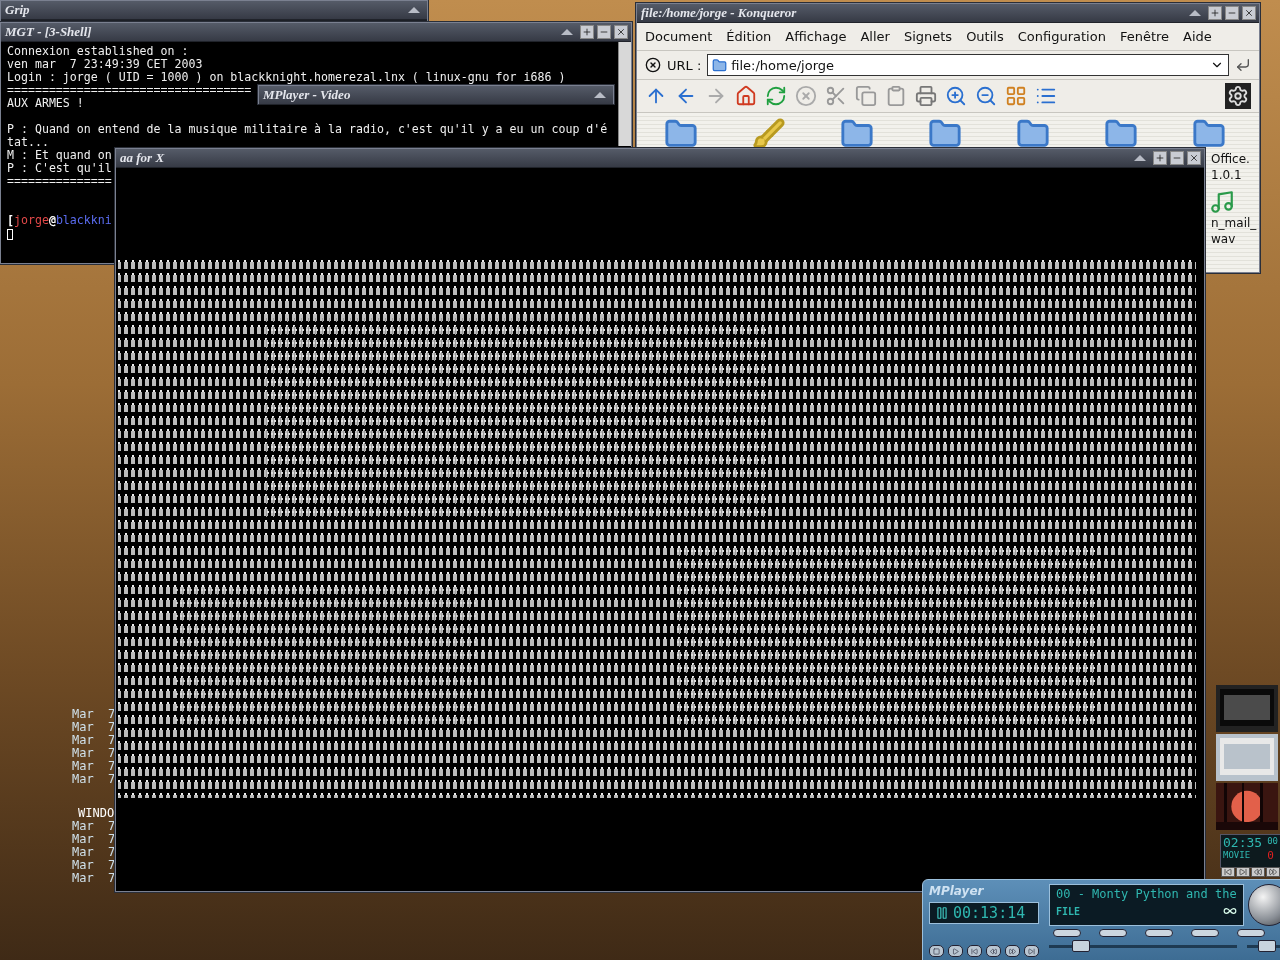 The width and height of the screenshot is (1280, 960). Describe the element at coordinates (1223, 239) in the screenshot. I see `file-label: wav` at that location.